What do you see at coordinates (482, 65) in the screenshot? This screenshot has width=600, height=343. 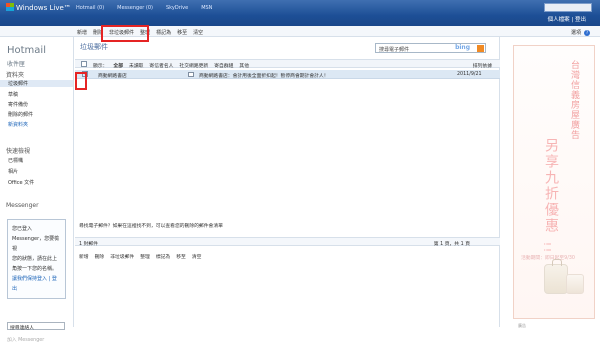 I see `sort-menu: 排列依據` at bounding box center [482, 65].